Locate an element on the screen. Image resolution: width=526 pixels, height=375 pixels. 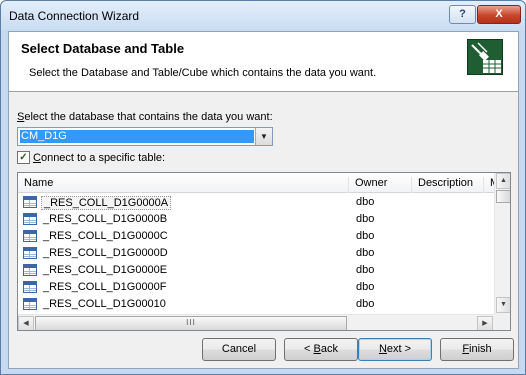
connect-table-label: Connect to a specific table: is located at coordinates (99, 158).